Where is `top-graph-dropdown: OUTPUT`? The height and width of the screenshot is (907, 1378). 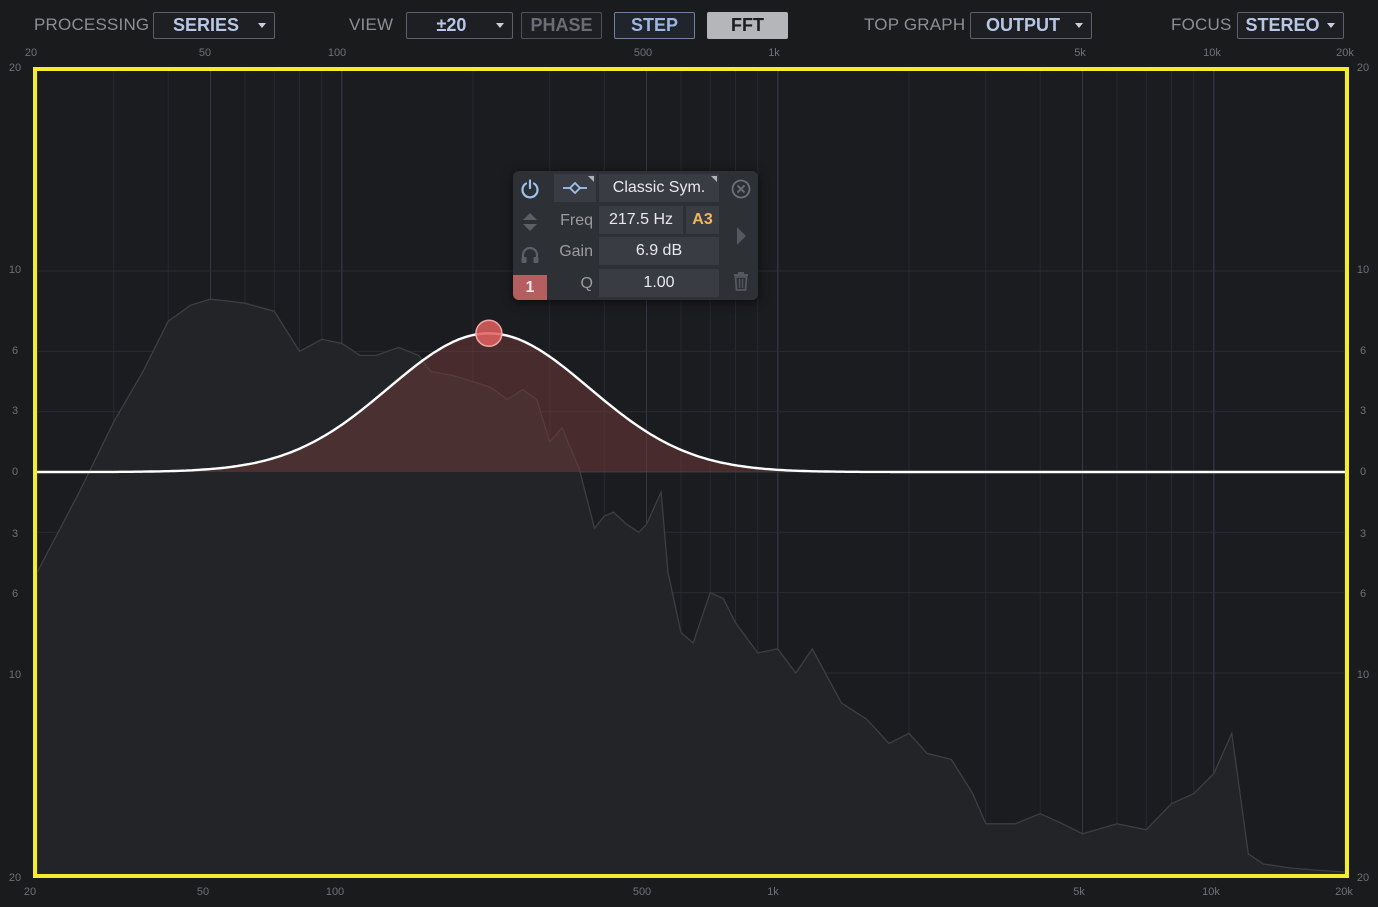
top-graph-dropdown: OUTPUT is located at coordinates (1031, 25).